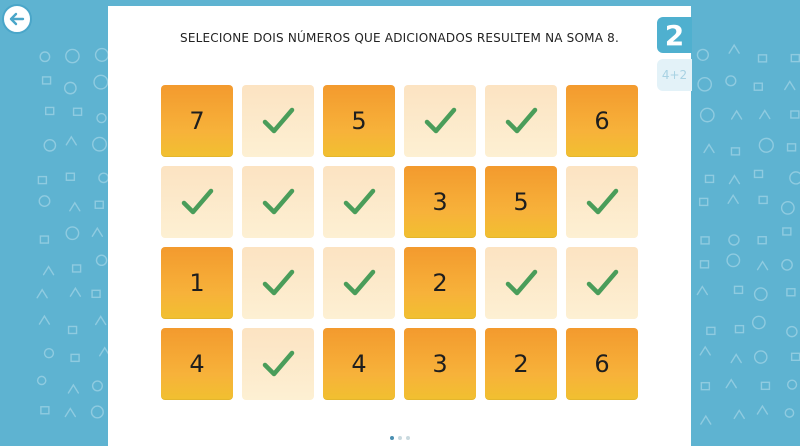  I want to click on back-button, so click(17, 19).